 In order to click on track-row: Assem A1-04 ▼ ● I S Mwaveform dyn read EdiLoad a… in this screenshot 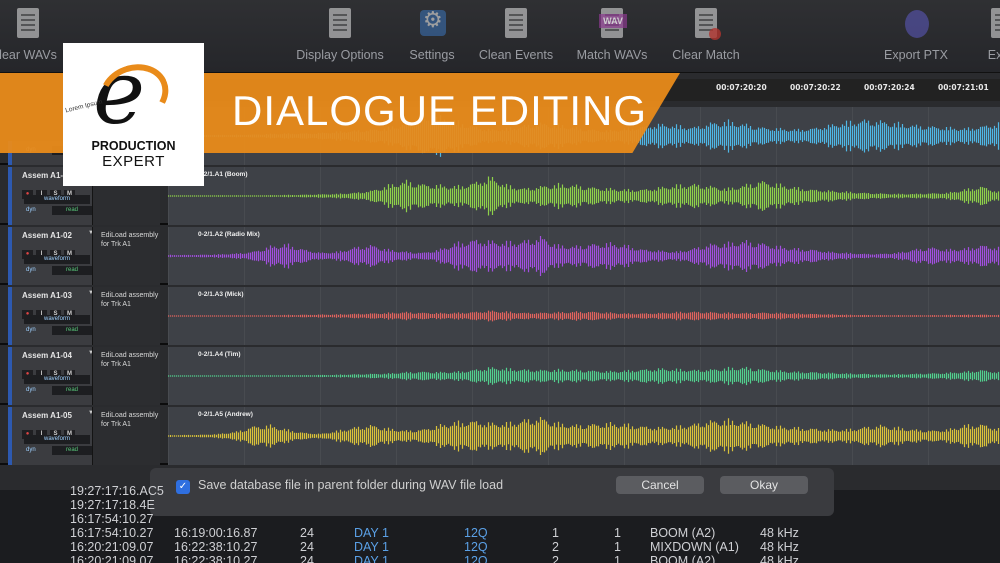, I will do `click(500, 376)`.